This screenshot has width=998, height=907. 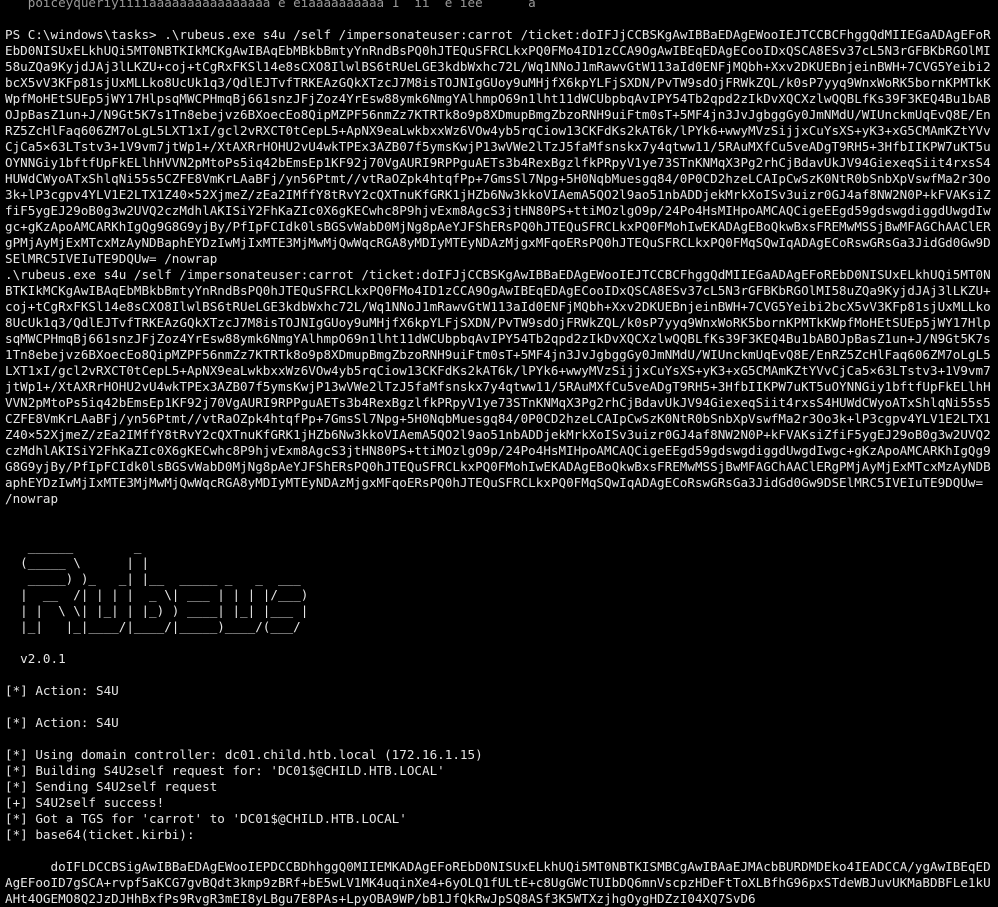 I want to click on banner-line: | __ /| | | | _ \| ___ | | | |/___), so click(x=157, y=594).